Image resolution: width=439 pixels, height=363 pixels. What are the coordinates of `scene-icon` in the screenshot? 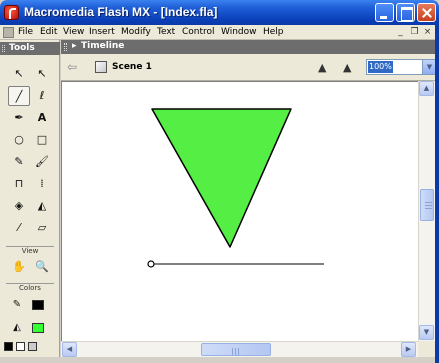 It's located at (101, 67).